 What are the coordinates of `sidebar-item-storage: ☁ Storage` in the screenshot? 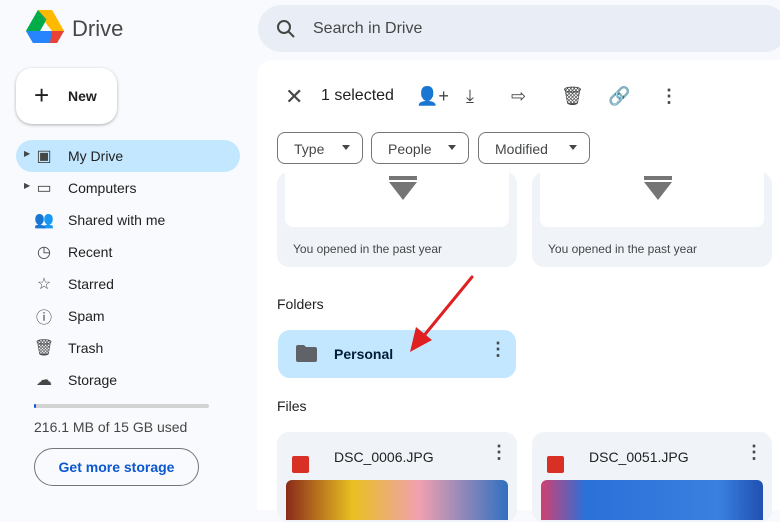 It's located at (128, 380).